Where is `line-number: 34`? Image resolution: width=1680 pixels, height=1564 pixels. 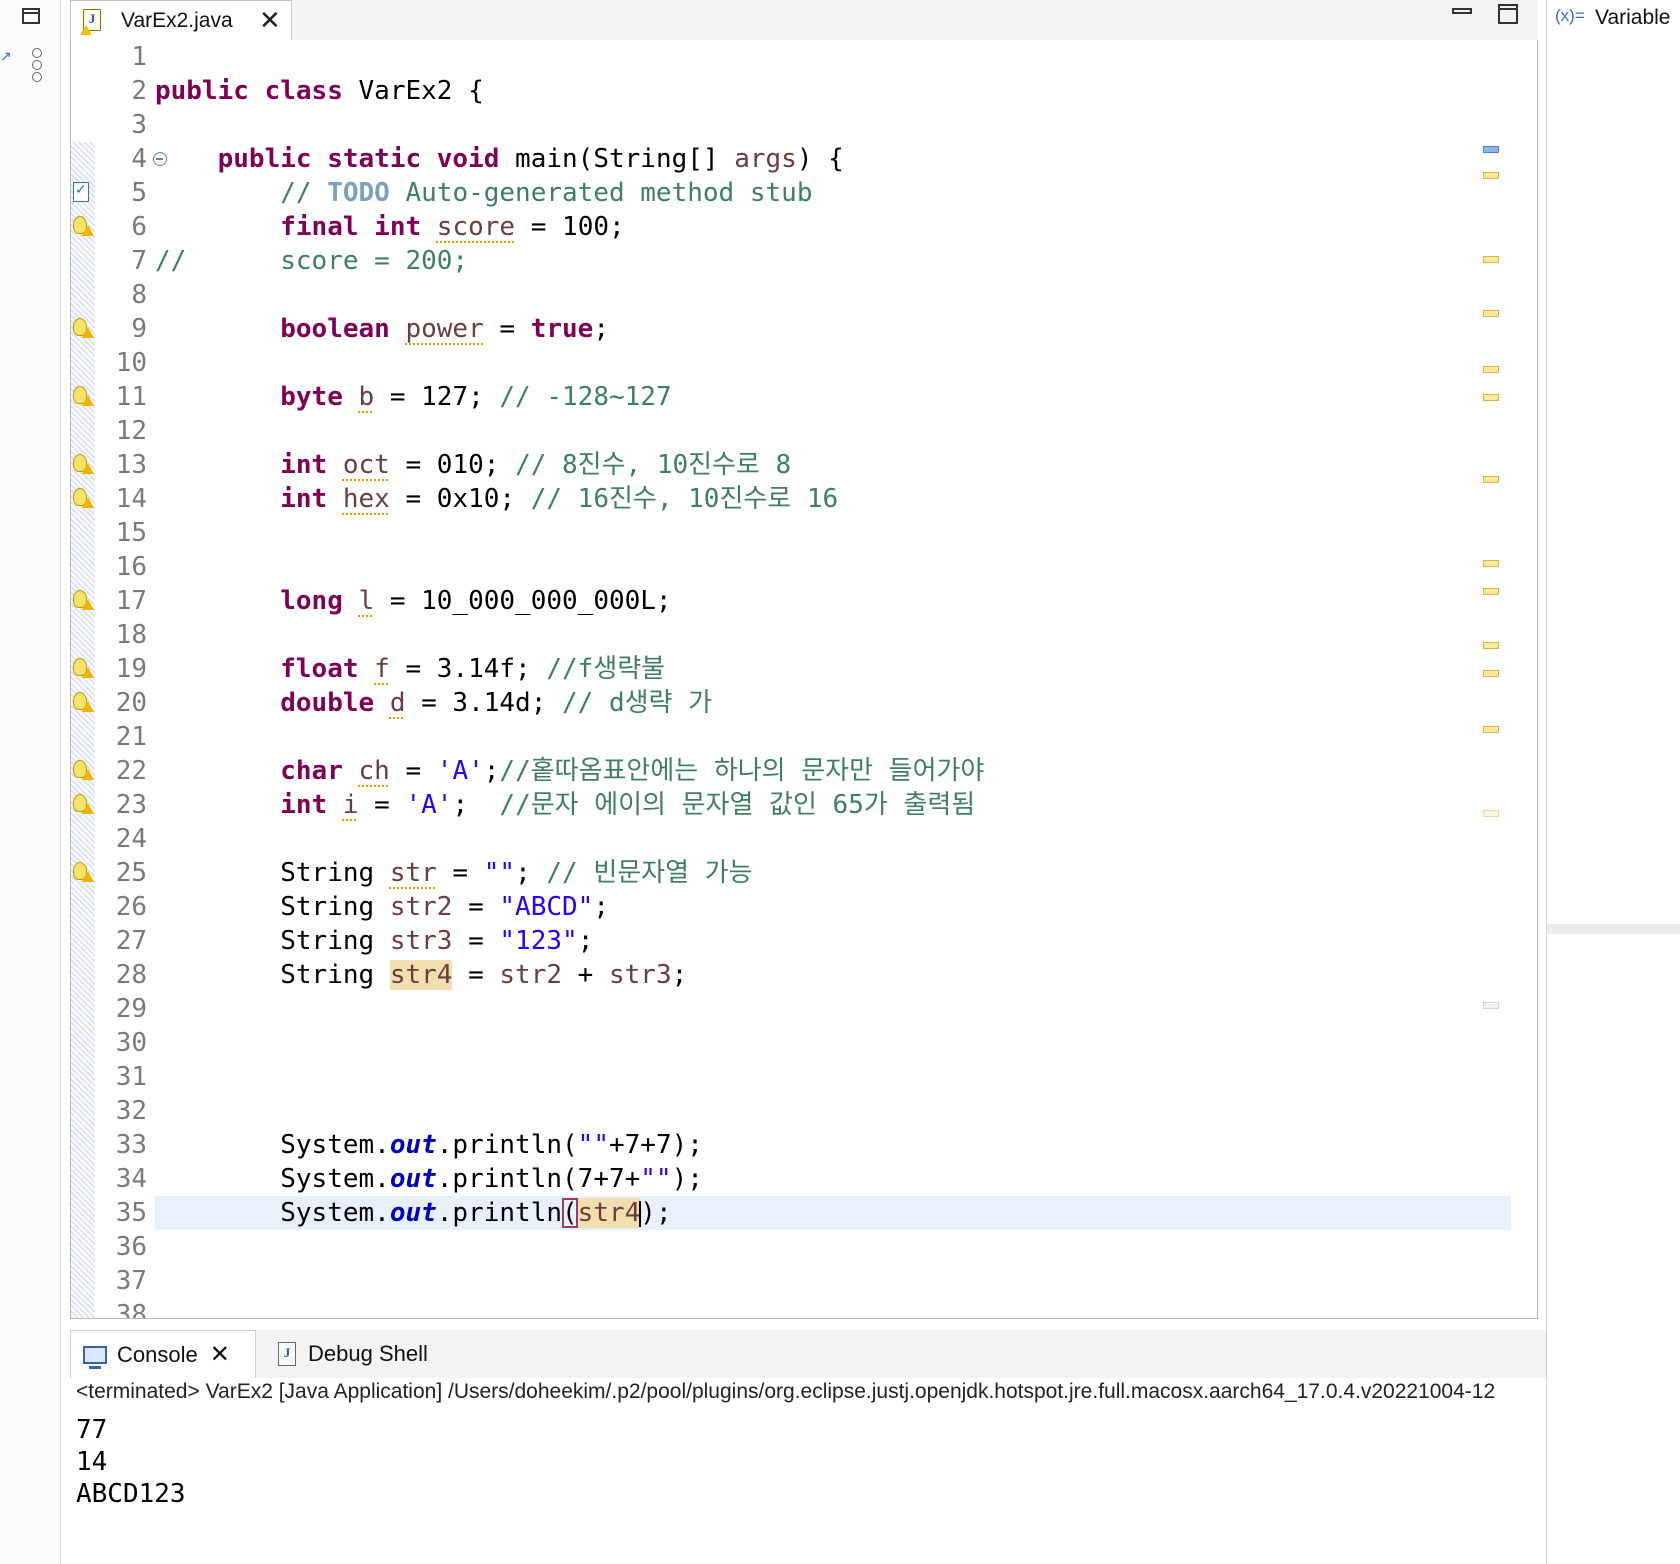
line-number: 34 is located at coordinates (131, 1179).